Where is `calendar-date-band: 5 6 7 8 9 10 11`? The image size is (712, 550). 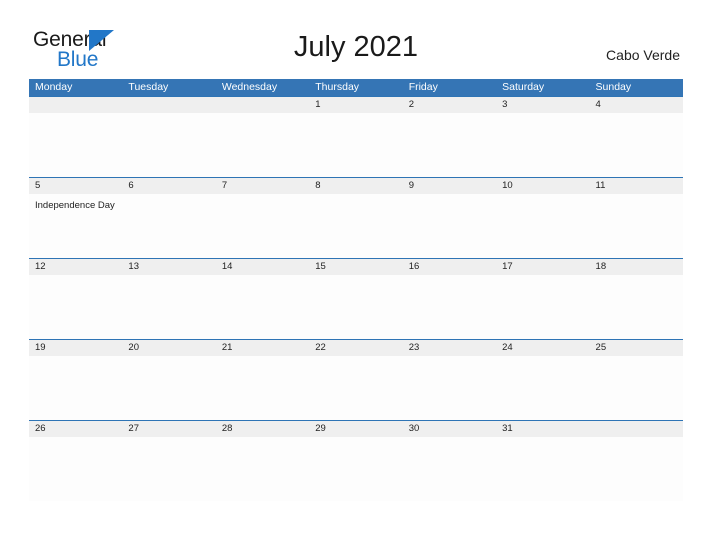 calendar-date-band: 5 6 7 8 9 10 11 is located at coordinates (356, 186).